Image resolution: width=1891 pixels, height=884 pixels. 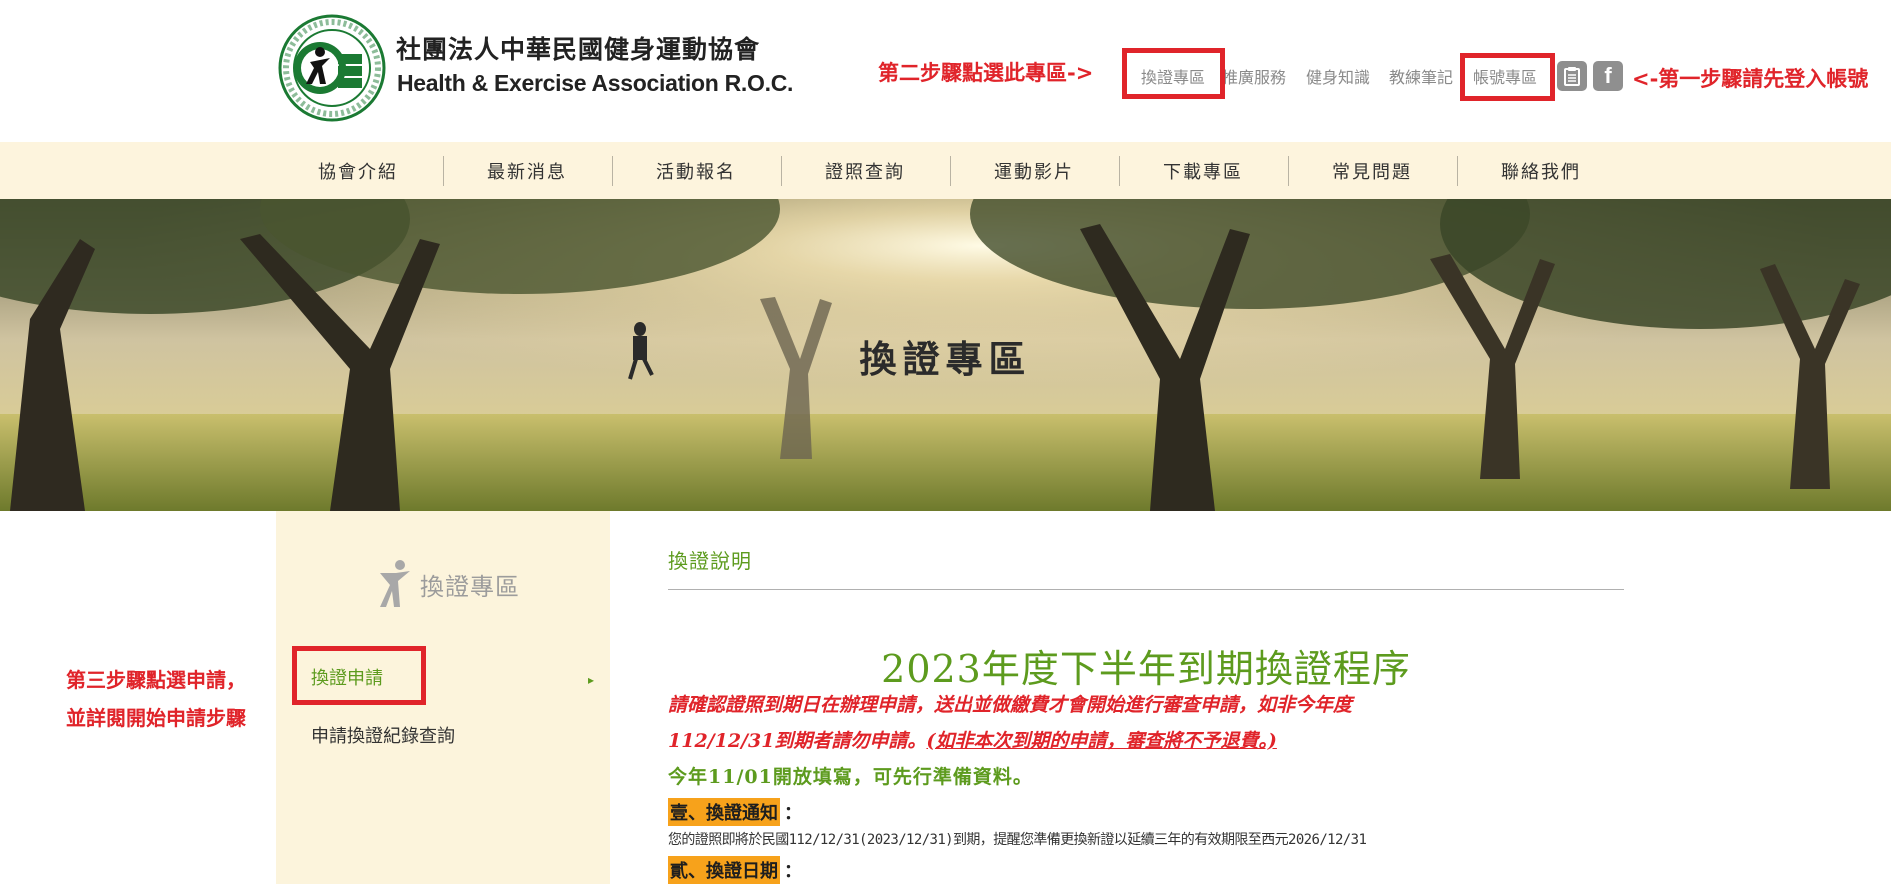 What do you see at coordinates (1034, 170) in the screenshot?
I see `nav-videos: 運動影片` at bounding box center [1034, 170].